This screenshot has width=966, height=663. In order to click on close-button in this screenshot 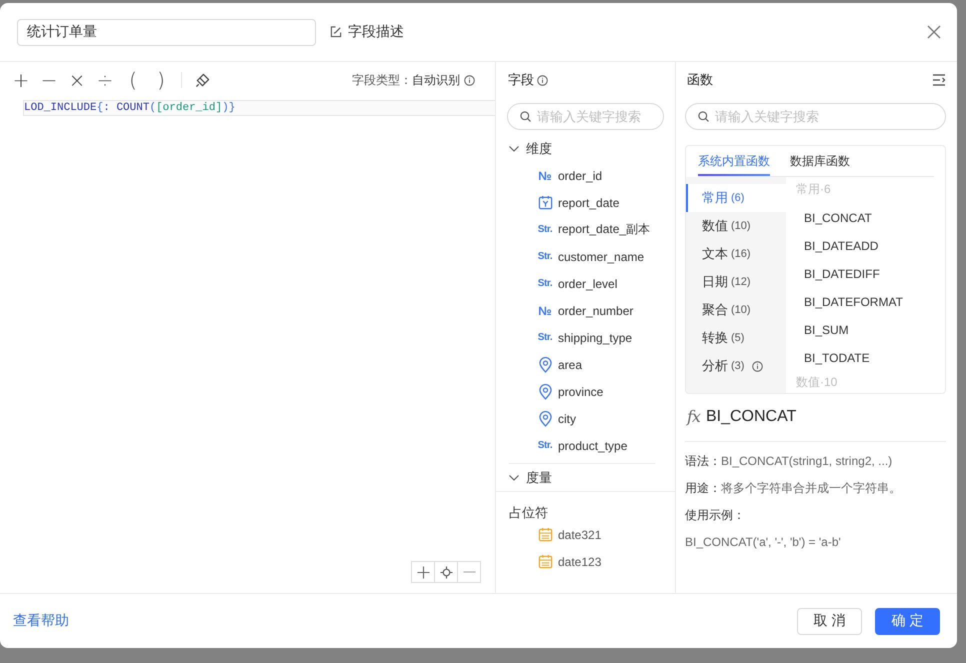, I will do `click(934, 32)`.